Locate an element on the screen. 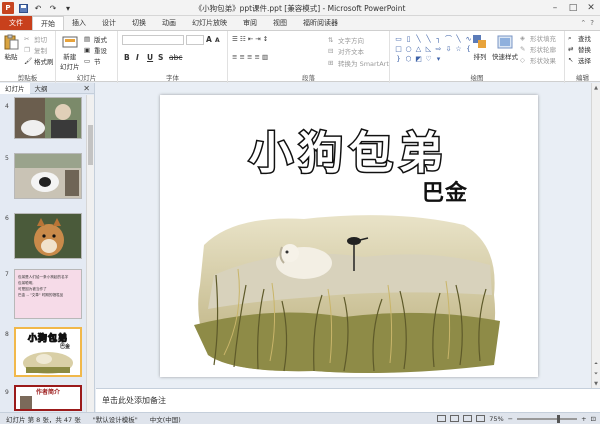 This screenshot has height=424, width=600. close-pane-icon: ✕ is located at coordinates (86, 88).